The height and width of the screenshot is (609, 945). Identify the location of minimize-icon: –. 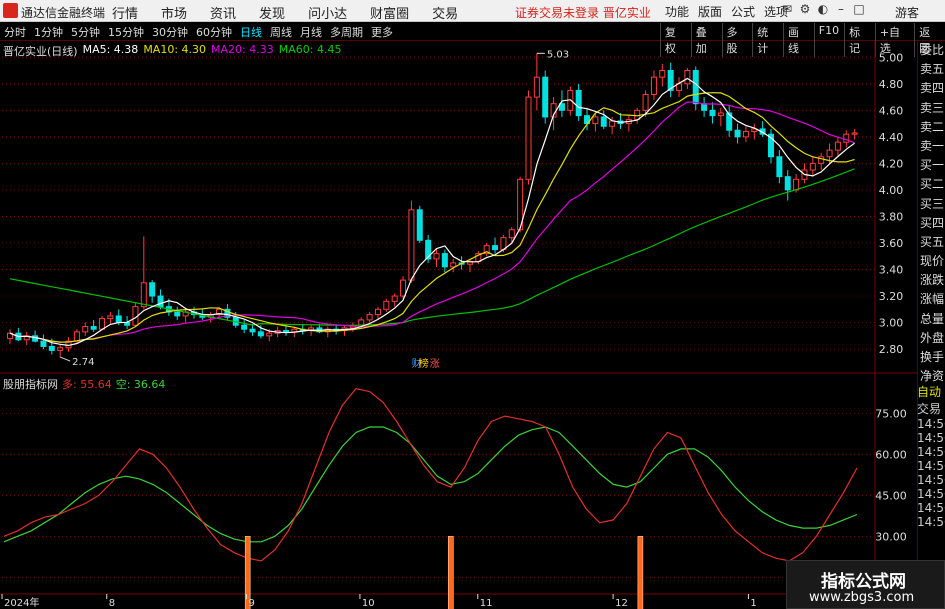
(841, 9).